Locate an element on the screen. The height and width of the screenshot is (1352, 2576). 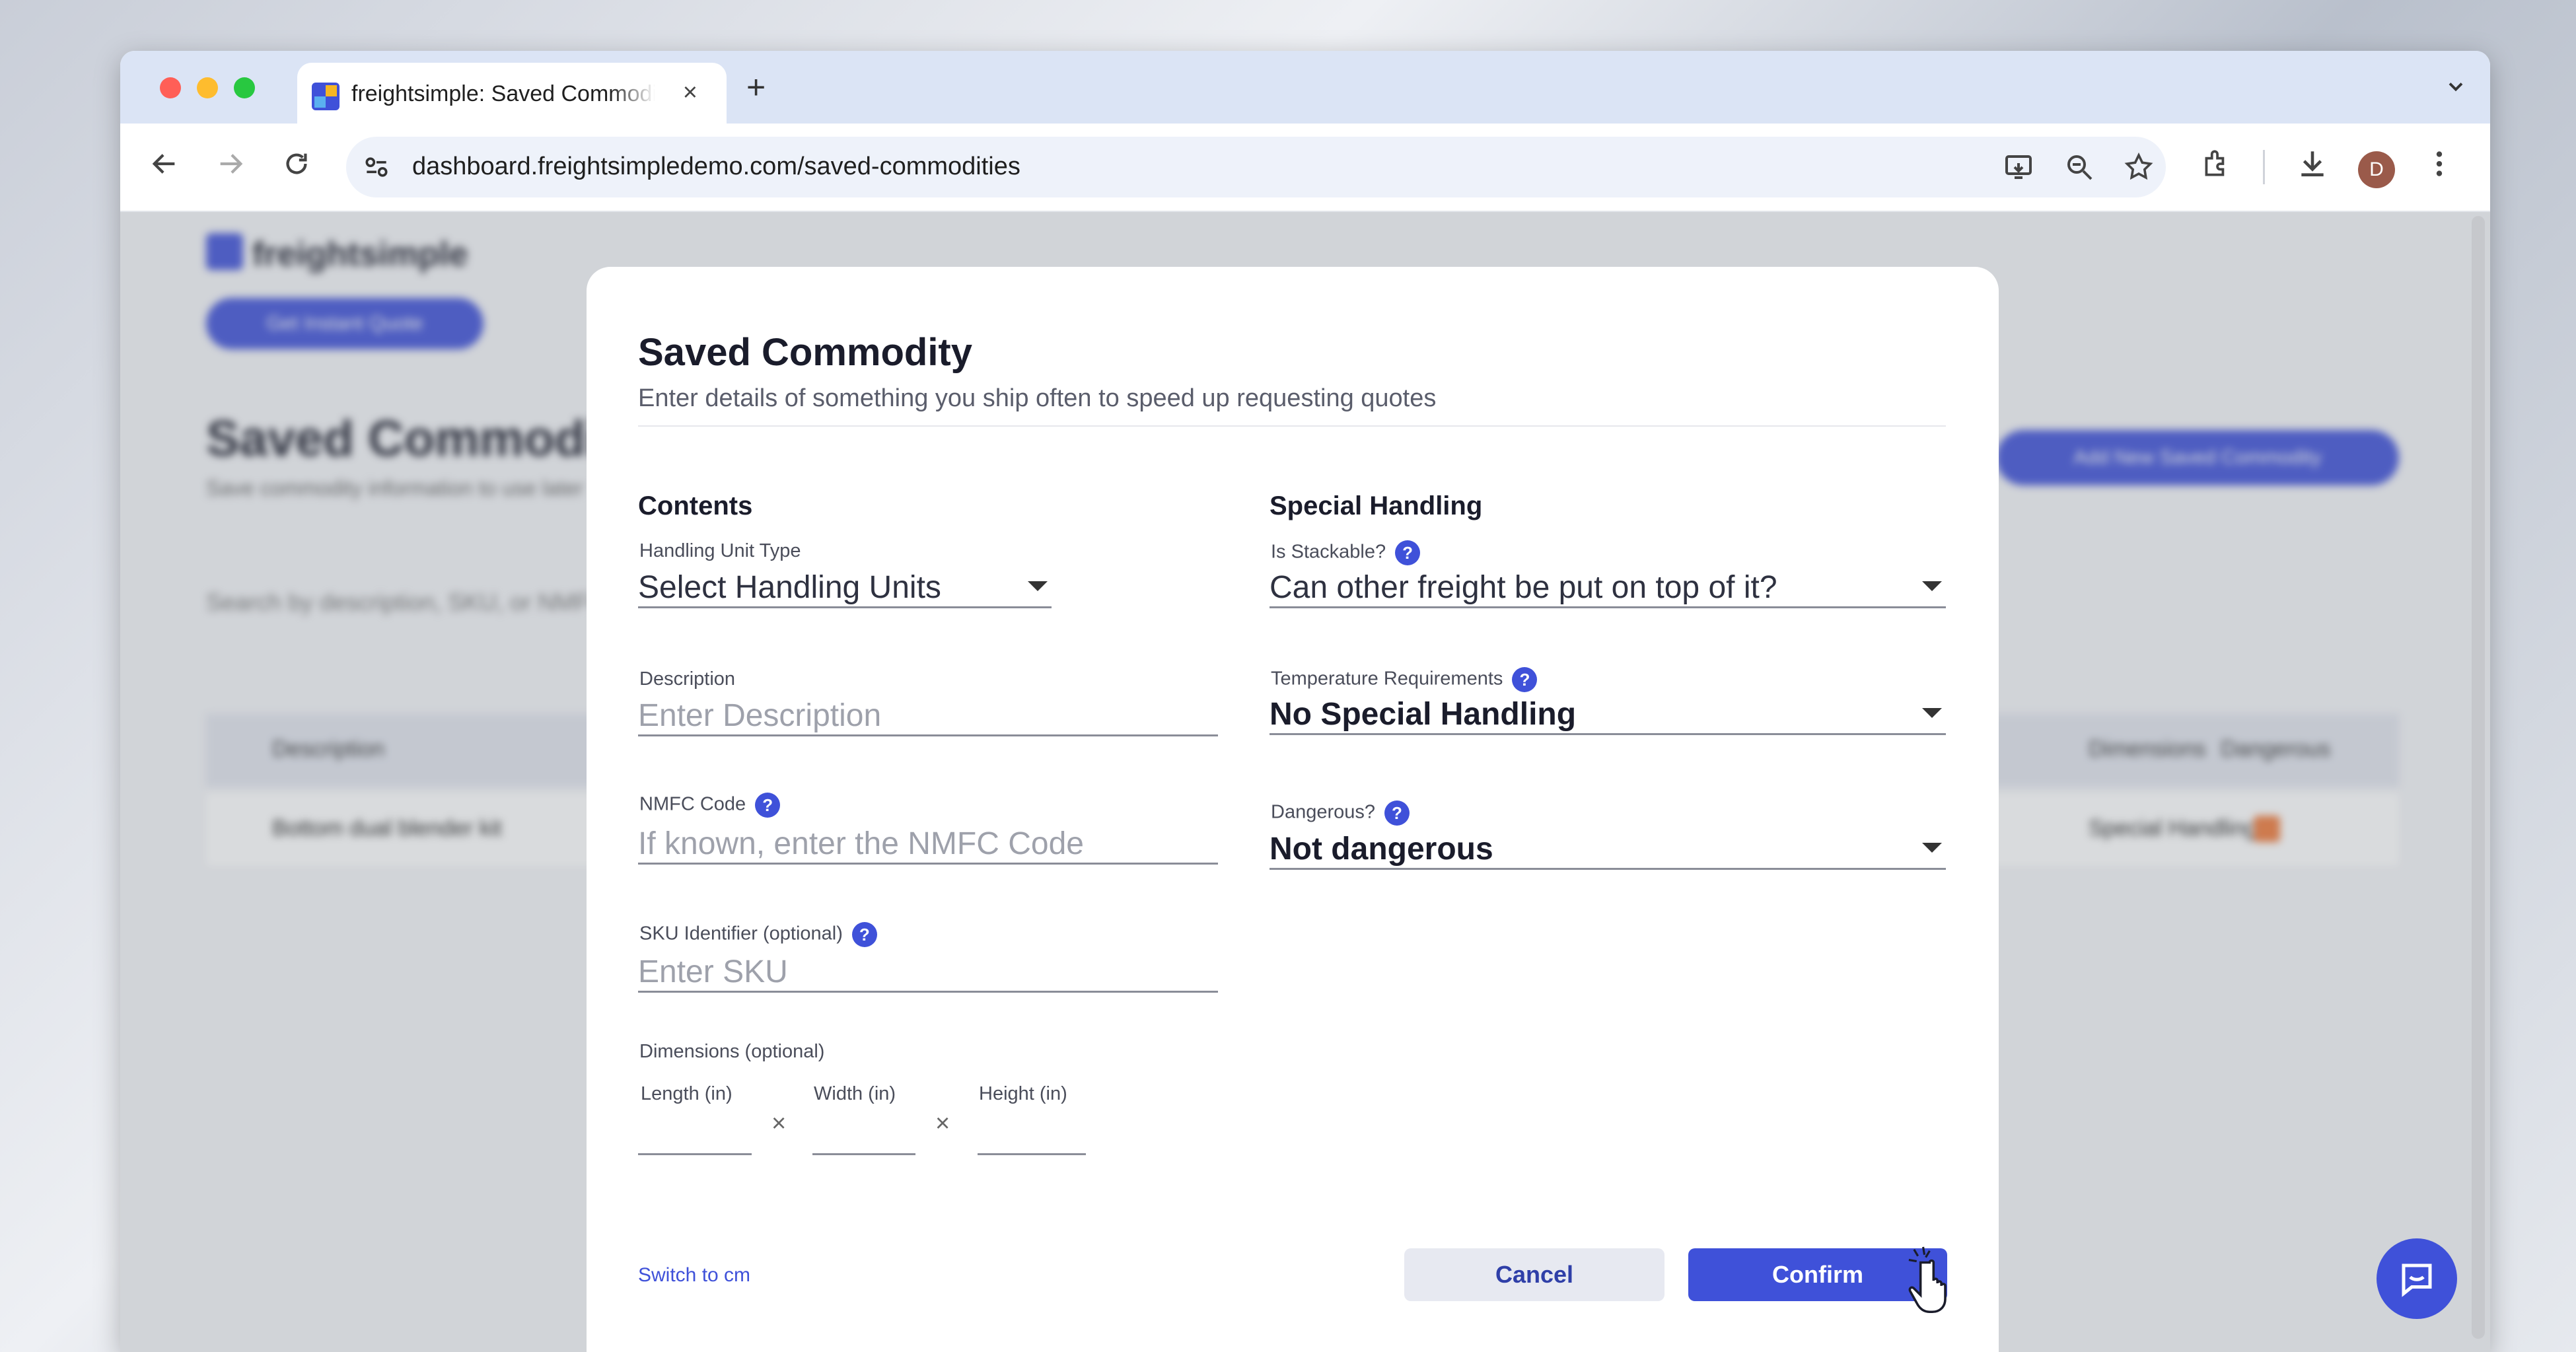
sku-label: SKU Identifier (optional)? is located at coordinates (758, 934).